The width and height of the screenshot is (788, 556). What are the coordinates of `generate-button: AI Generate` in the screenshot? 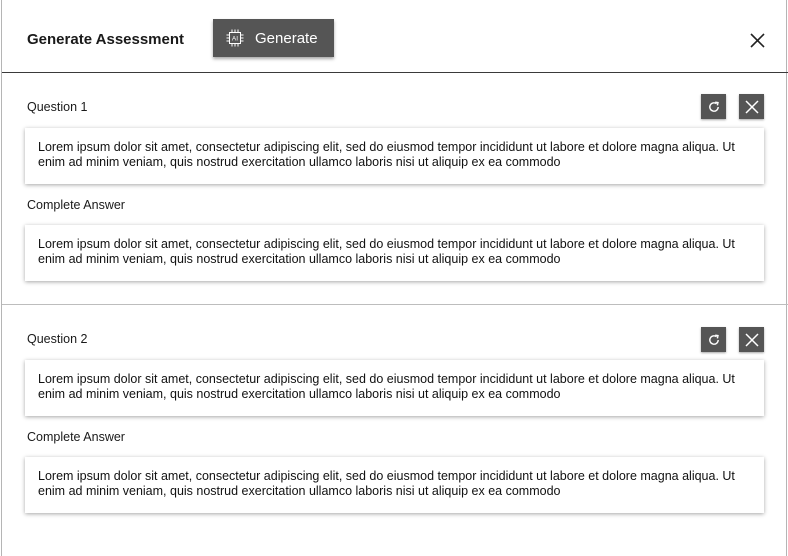 It's located at (273, 38).